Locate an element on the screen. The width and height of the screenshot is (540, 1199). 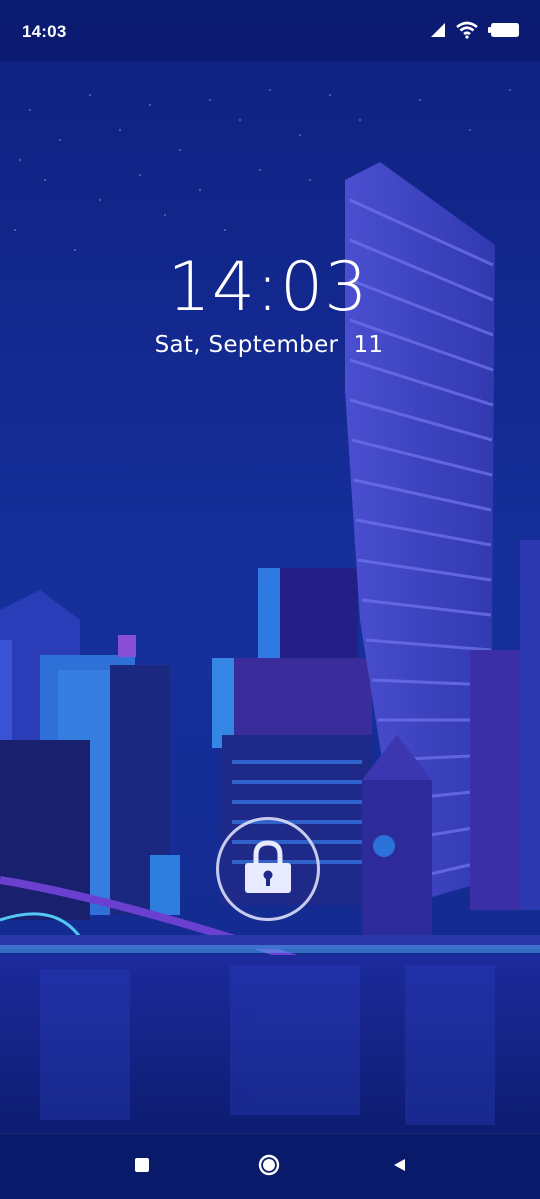
padlock-icon is located at coordinates (268, 869).